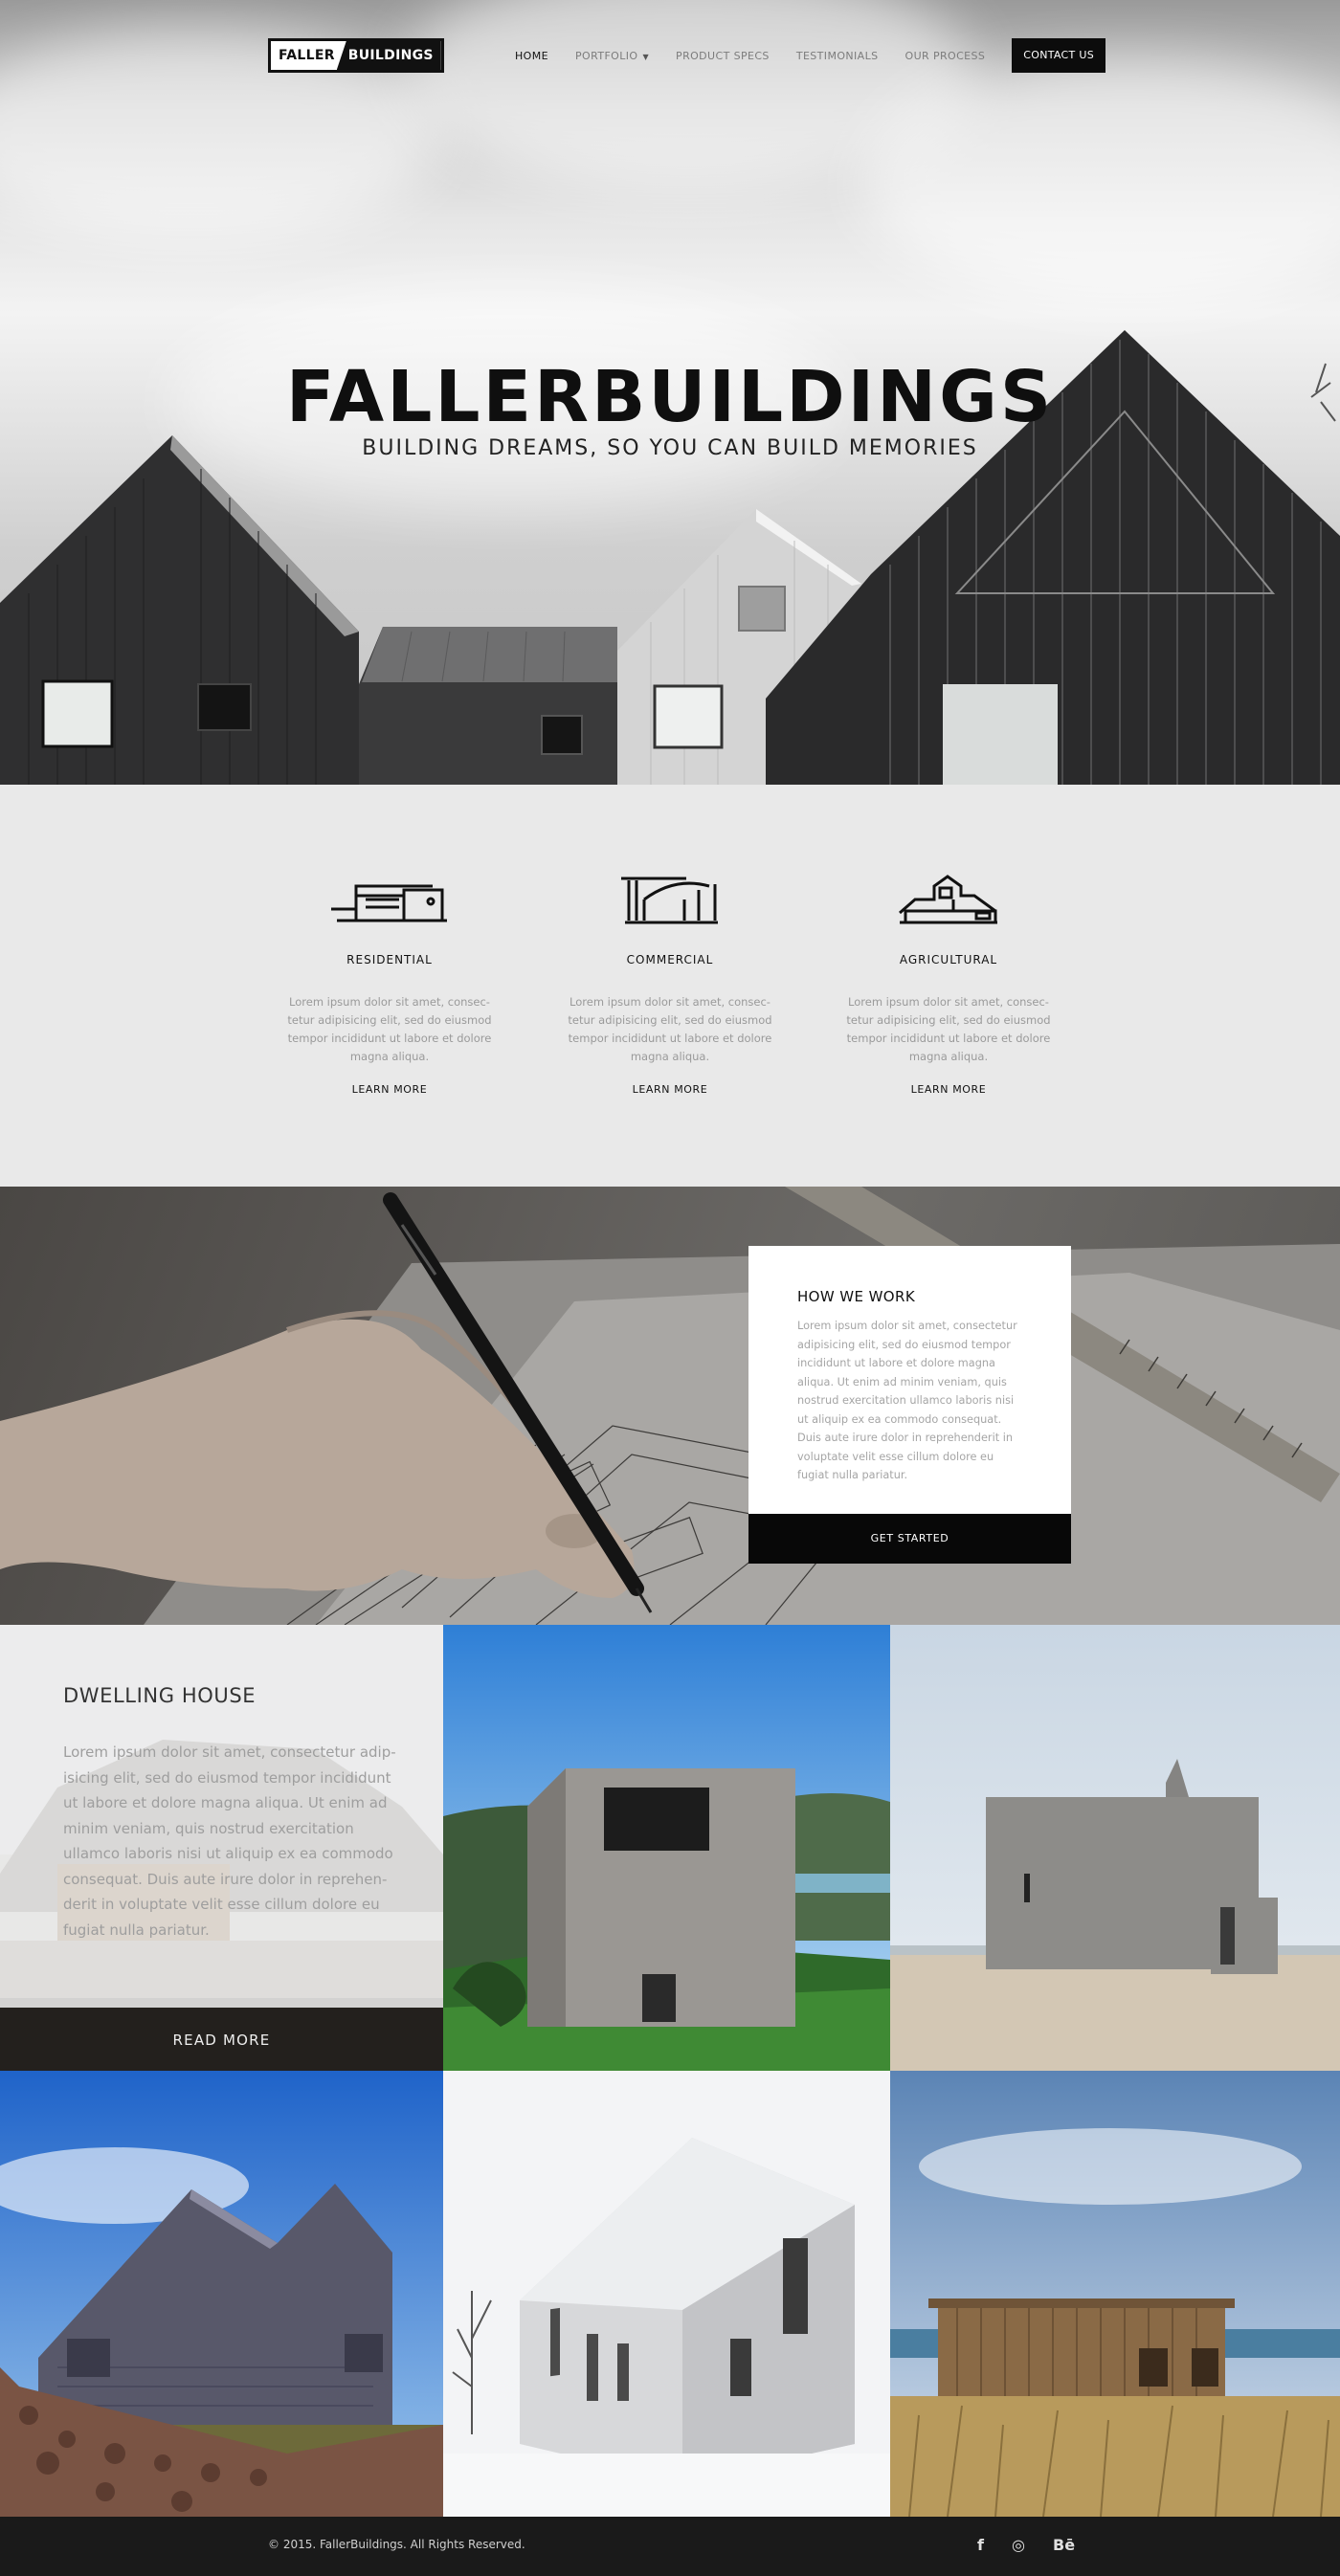 Image resolution: width=1340 pixels, height=2576 pixels. What do you see at coordinates (856, 1296) in the screenshot?
I see `how-we-work-title: HOW WE WORK` at bounding box center [856, 1296].